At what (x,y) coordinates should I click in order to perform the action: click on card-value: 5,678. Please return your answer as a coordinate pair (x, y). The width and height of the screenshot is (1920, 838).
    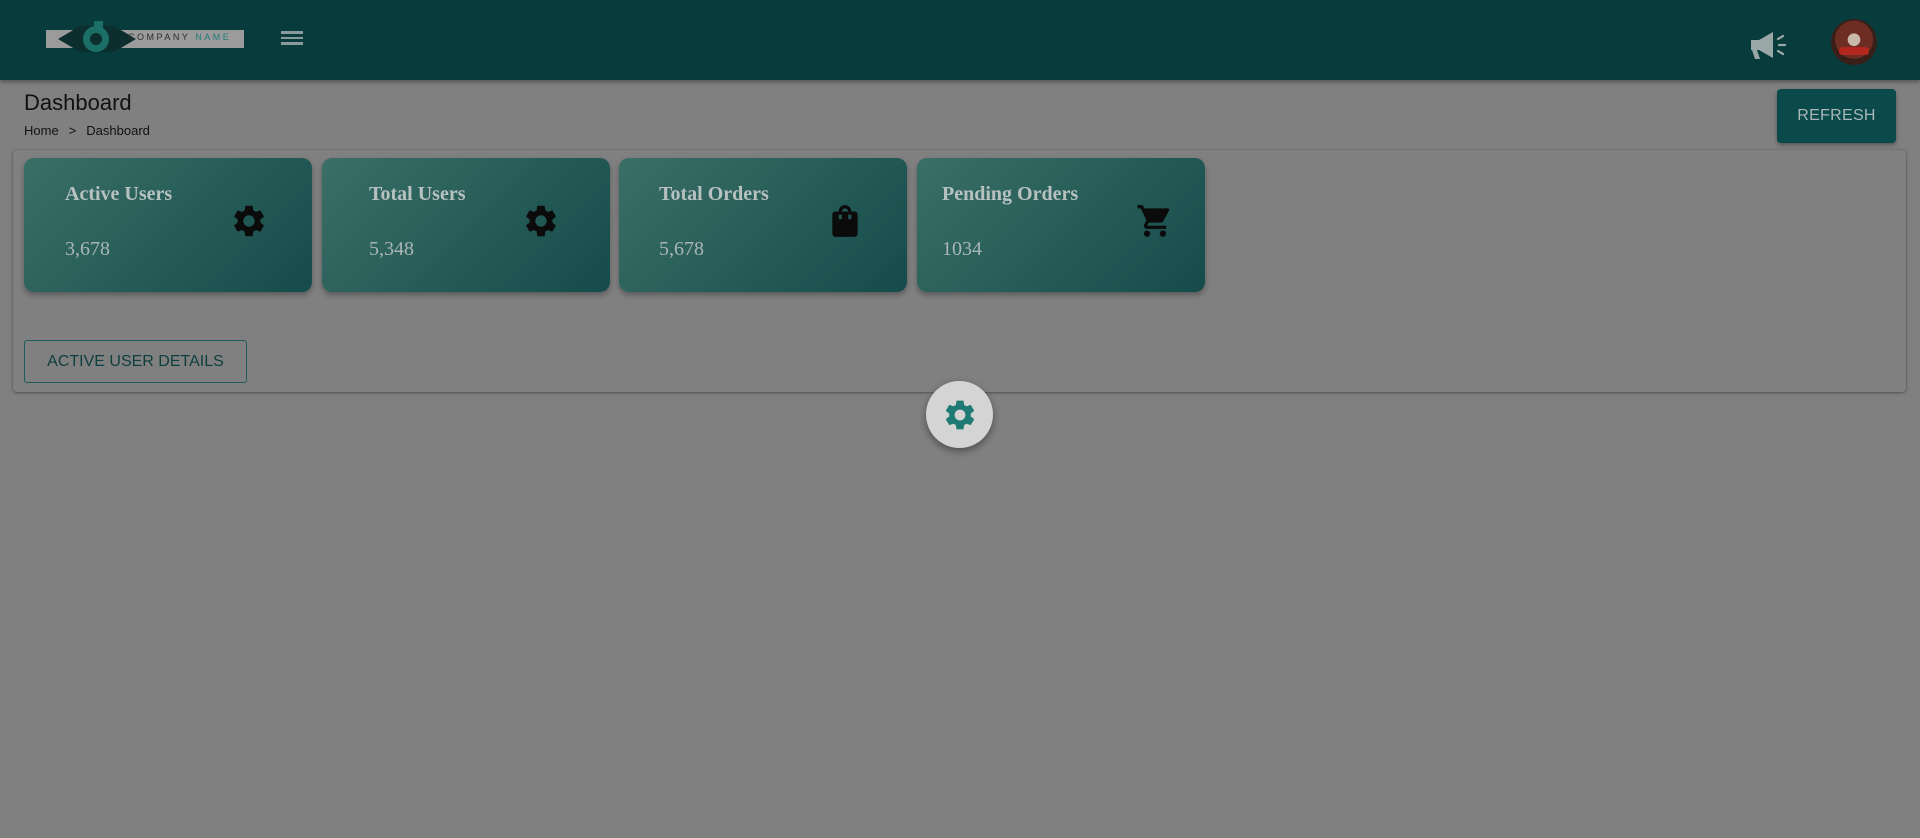
    Looking at the image, I should click on (681, 249).